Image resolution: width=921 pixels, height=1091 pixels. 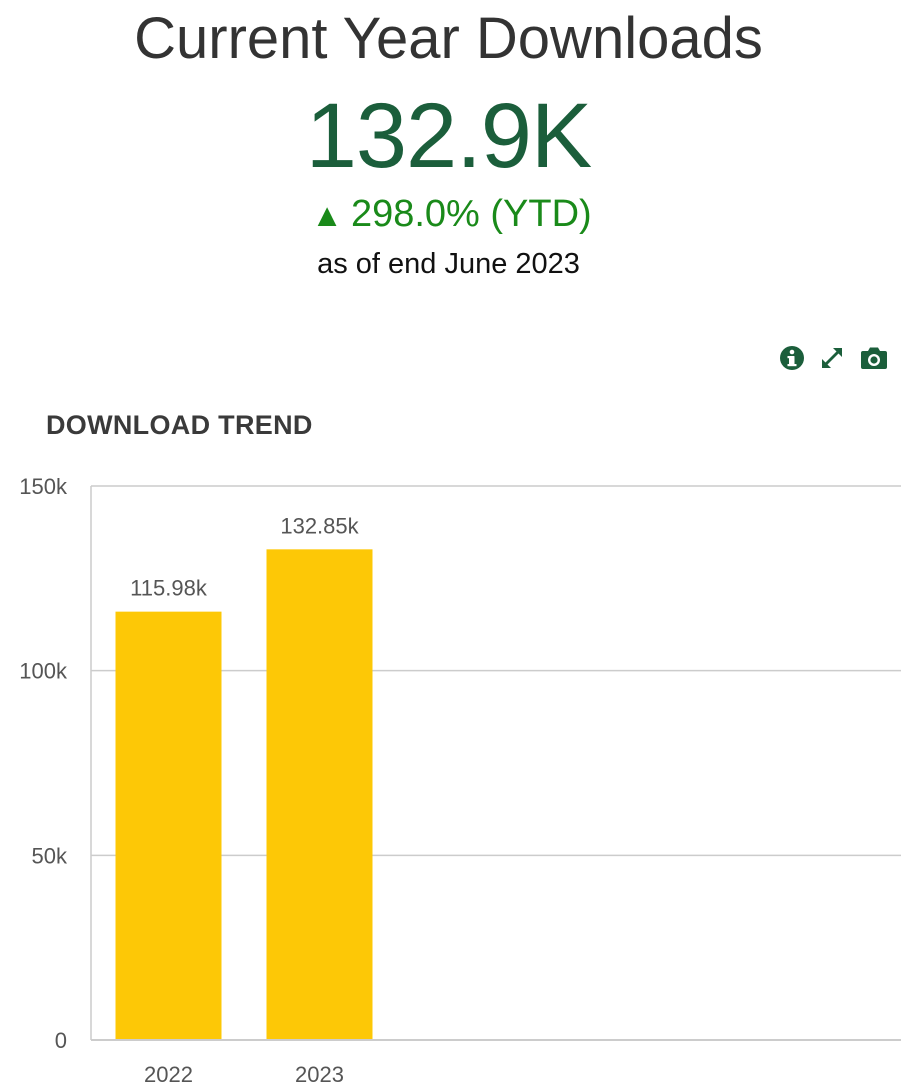 I want to click on y-tick-label: 0, so click(x=61, y=1040).